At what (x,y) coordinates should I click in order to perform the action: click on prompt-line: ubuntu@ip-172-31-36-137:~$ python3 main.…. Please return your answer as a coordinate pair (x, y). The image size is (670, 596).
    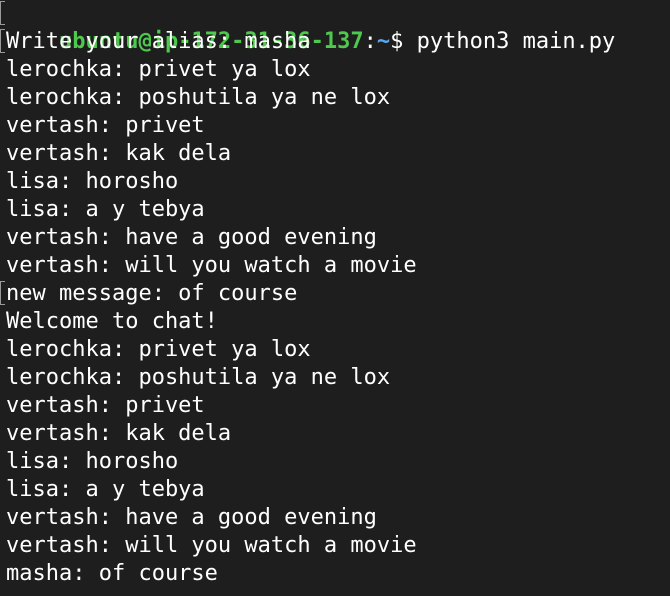
    Looking at the image, I should click on (335, 27).